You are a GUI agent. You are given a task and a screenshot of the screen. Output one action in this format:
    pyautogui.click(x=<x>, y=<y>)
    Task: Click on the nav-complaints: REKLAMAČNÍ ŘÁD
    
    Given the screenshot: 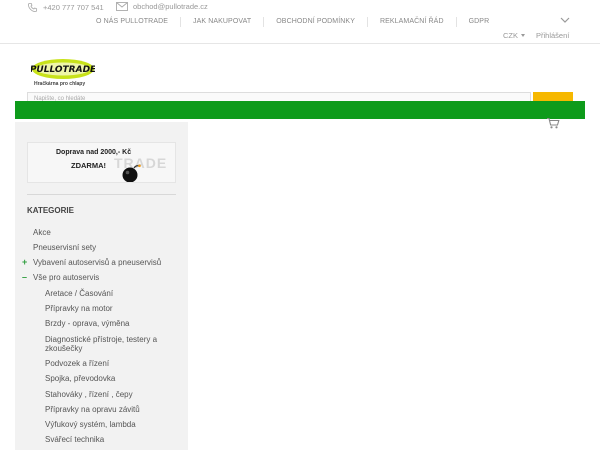 What is the action you would take?
    pyautogui.click(x=412, y=22)
    